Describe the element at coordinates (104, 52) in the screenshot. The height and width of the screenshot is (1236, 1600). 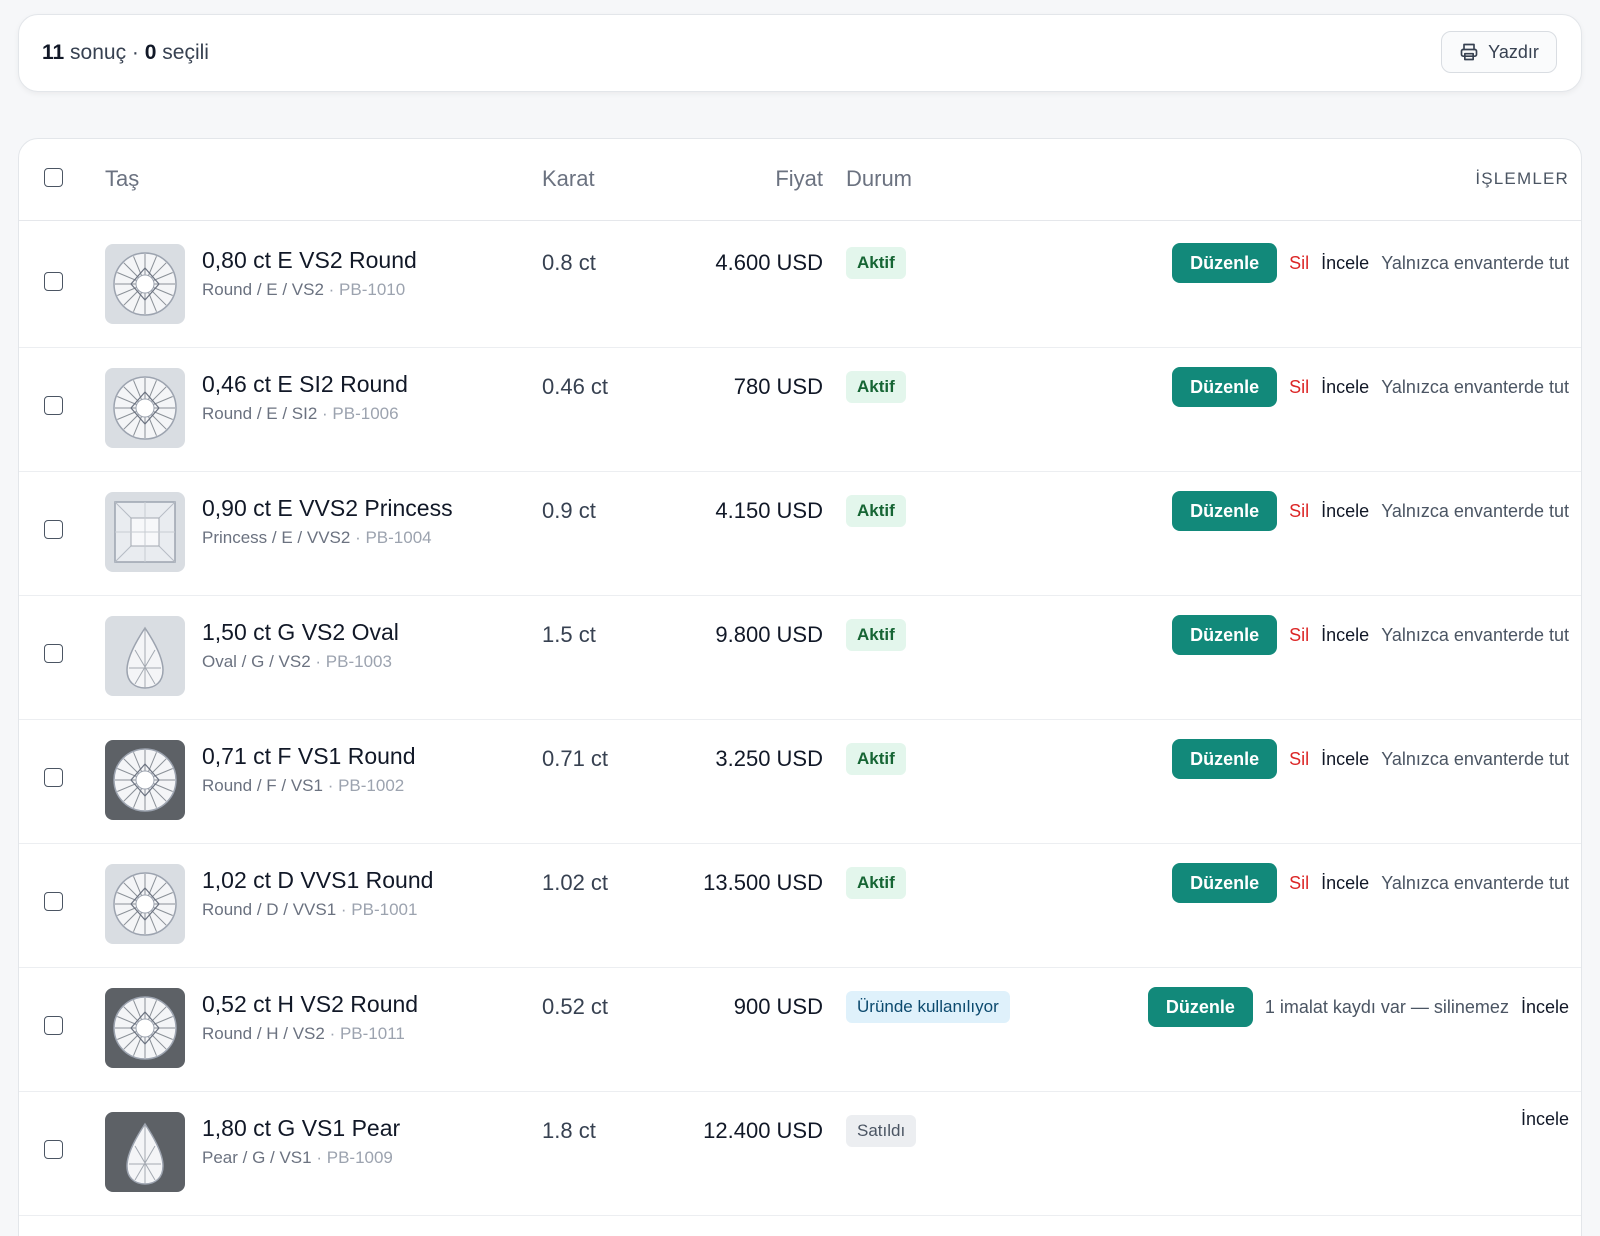
I see `result-count-label: sonuç ·` at that location.